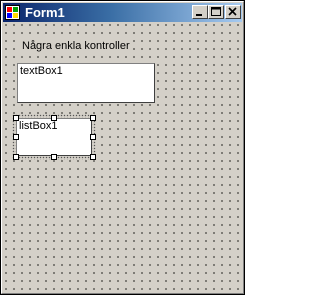 The image size is (320, 295). I want to click on text-box: textBox1, so click(86, 83).